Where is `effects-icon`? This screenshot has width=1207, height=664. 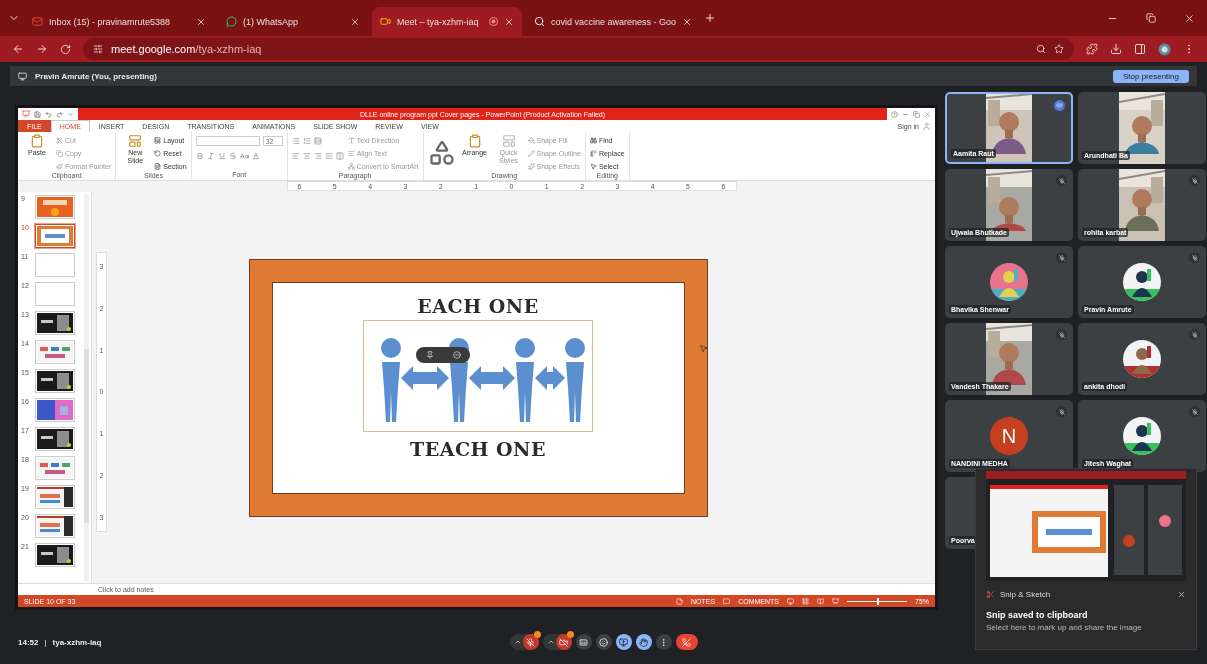 effects-icon is located at coordinates (531, 166).